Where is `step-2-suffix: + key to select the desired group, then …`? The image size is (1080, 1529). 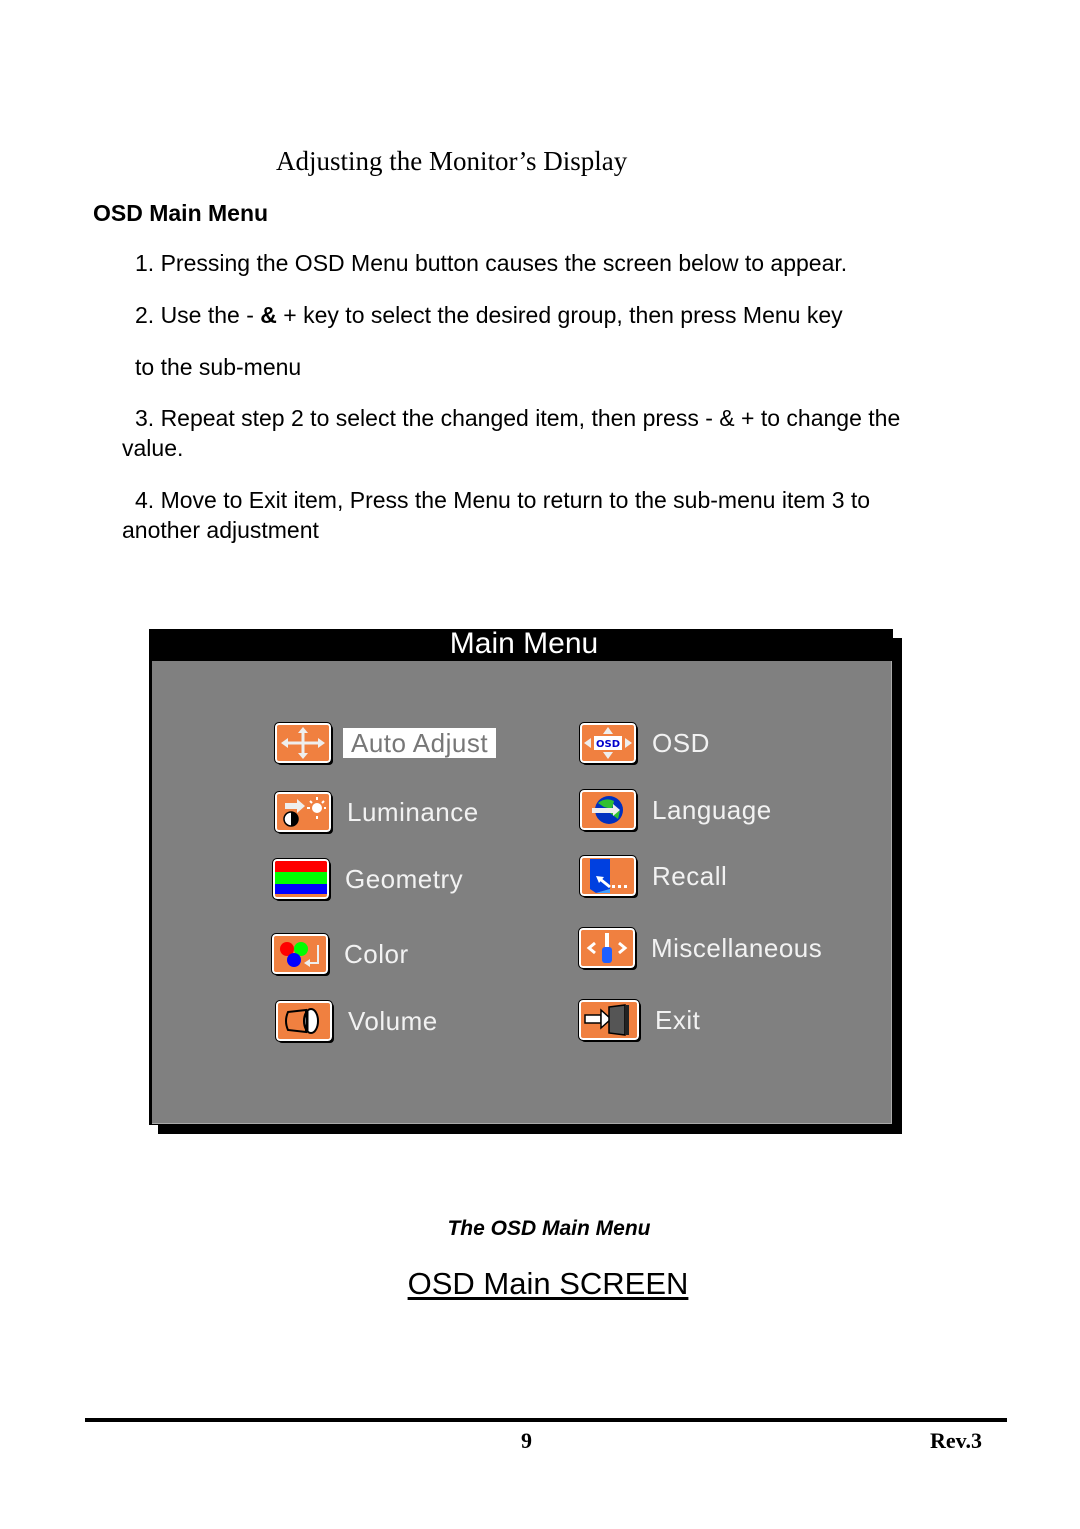 step-2-suffix: + key to select the desired group, then … is located at coordinates (559, 315).